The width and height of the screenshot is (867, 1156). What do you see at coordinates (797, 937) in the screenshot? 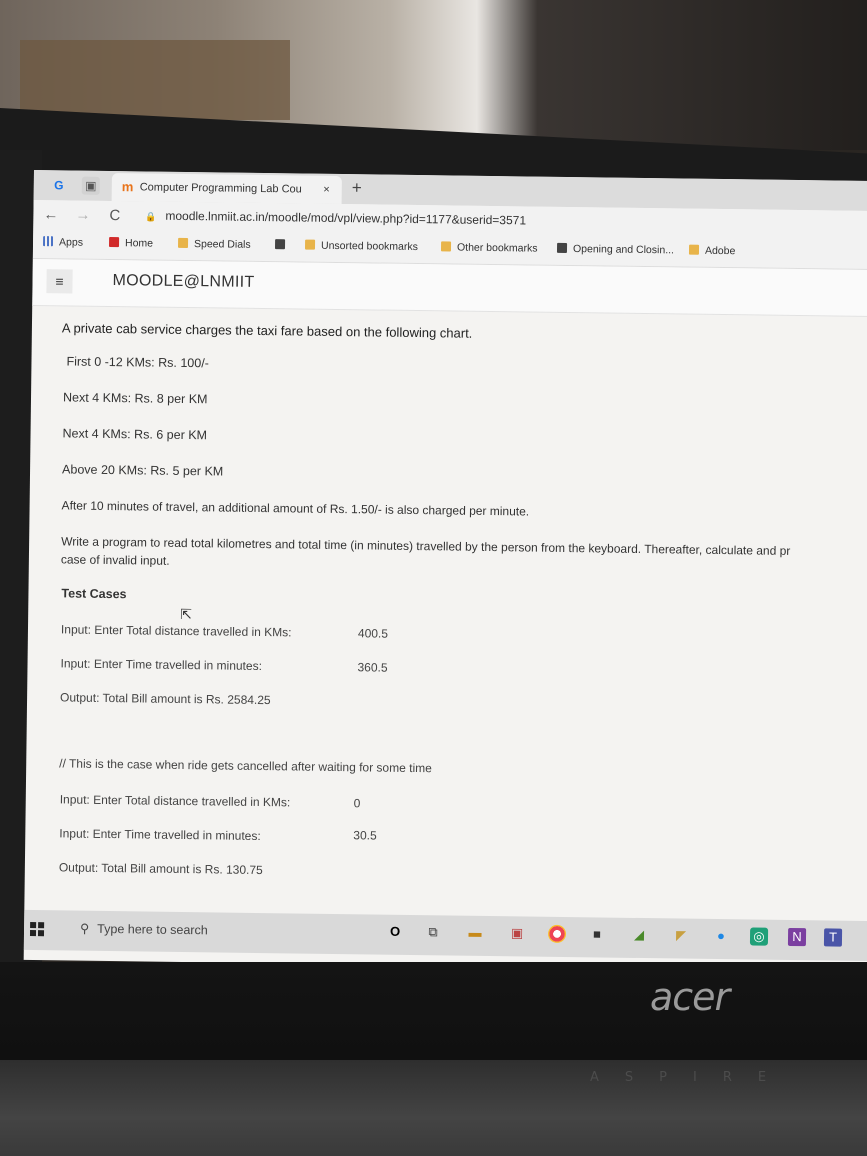
I see `onenote-icon: N` at bounding box center [797, 937].